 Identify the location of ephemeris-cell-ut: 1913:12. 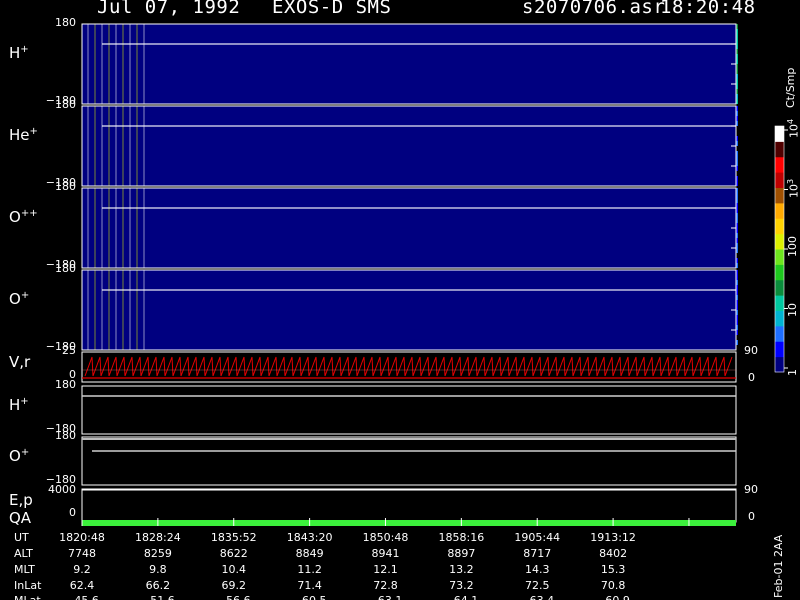
(613, 537).